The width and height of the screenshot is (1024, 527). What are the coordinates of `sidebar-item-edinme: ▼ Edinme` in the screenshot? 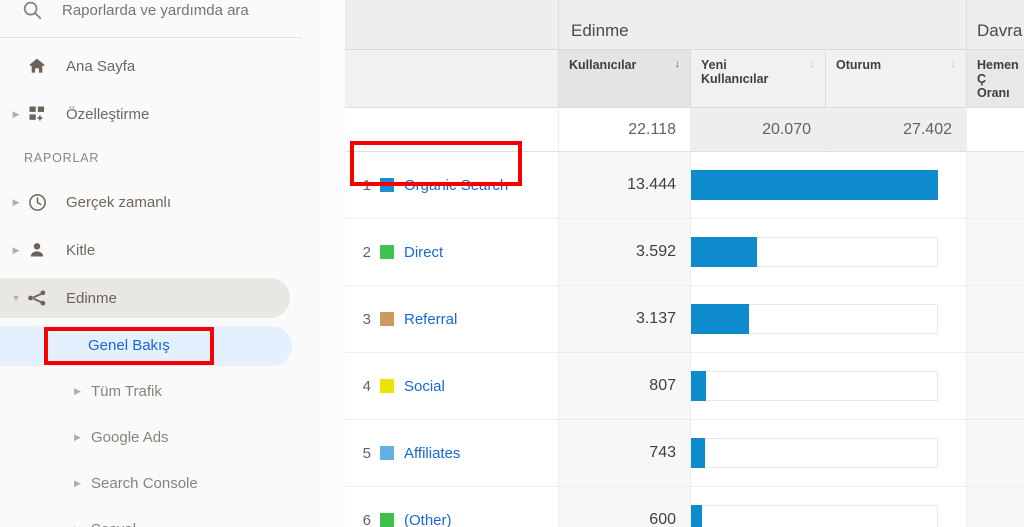 It's located at (161, 298).